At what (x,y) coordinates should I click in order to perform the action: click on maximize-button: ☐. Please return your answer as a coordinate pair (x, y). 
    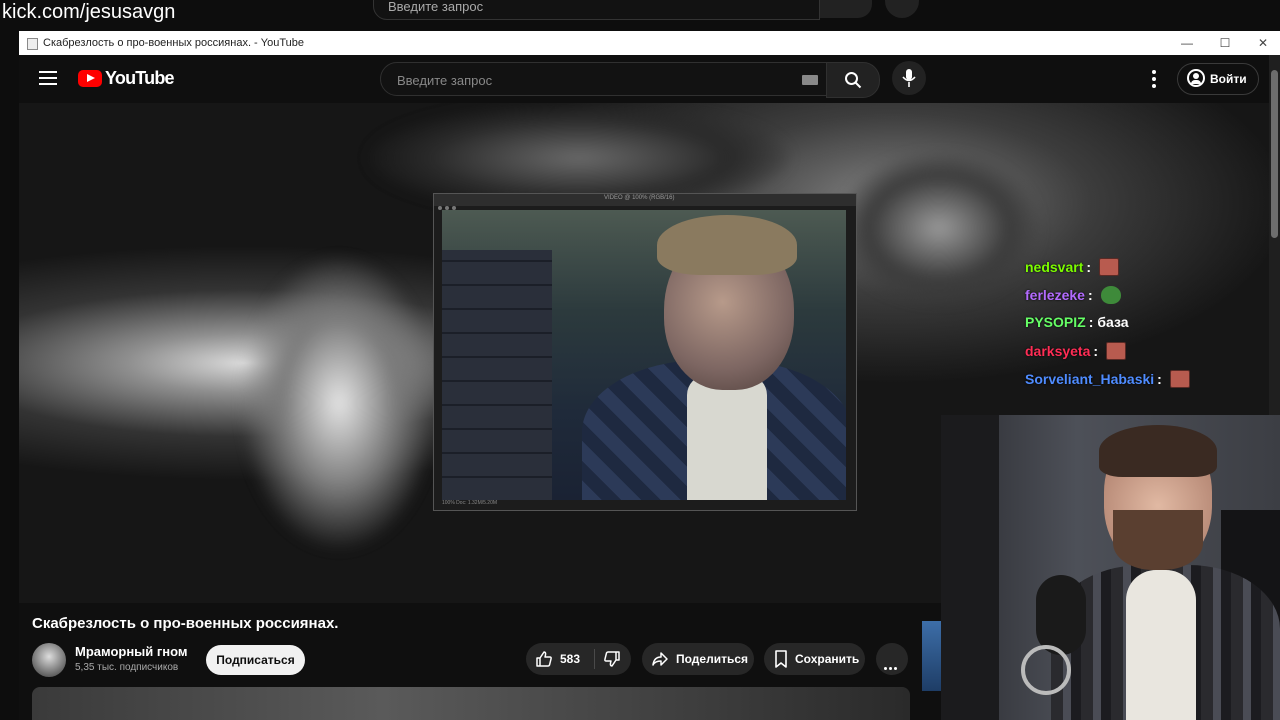
    Looking at the image, I should click on (1225, 43).